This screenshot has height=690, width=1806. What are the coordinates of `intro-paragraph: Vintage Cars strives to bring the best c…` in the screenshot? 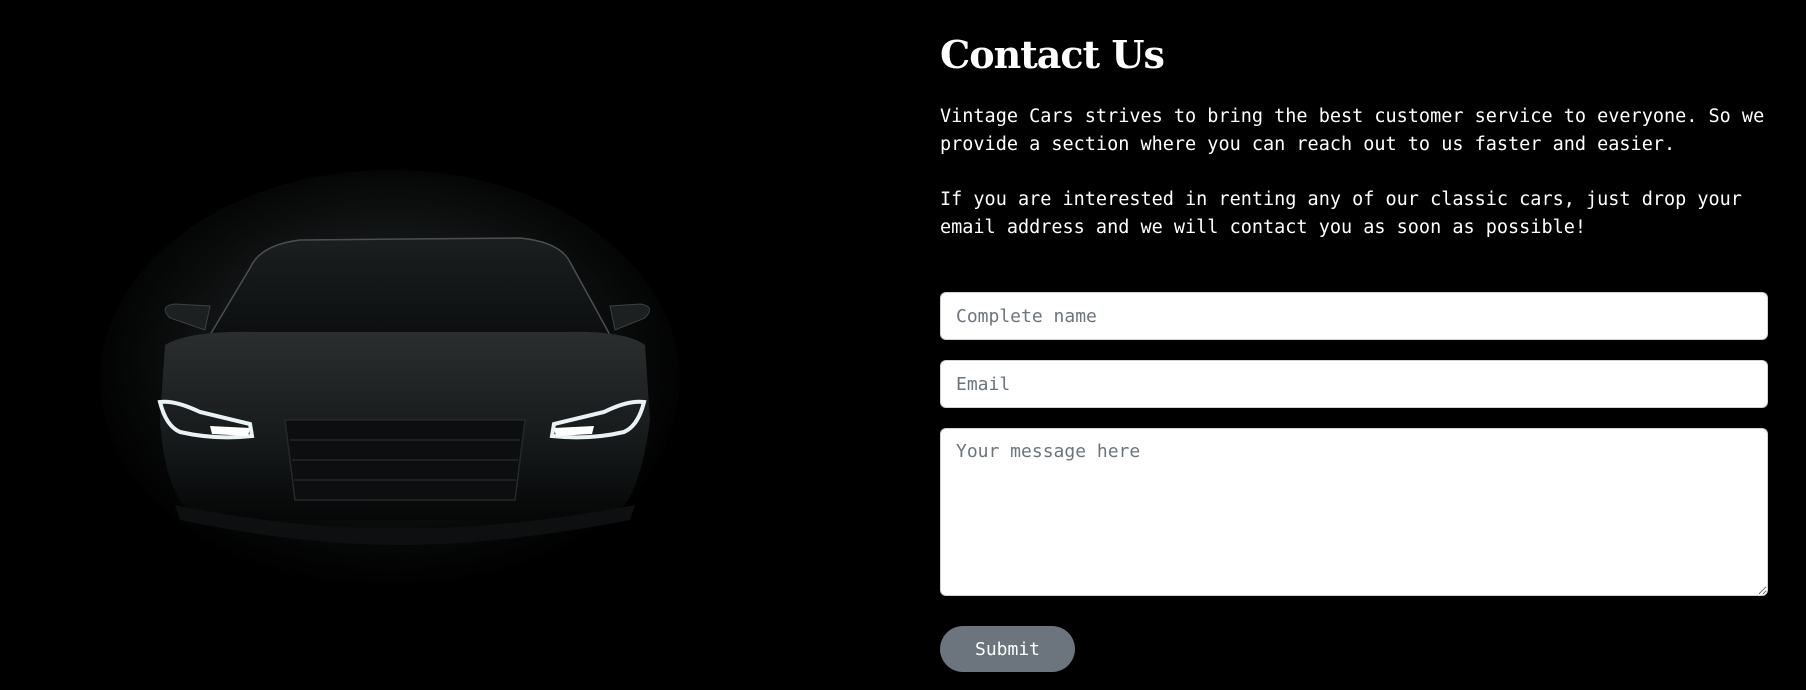 It's located at (1358, 130).